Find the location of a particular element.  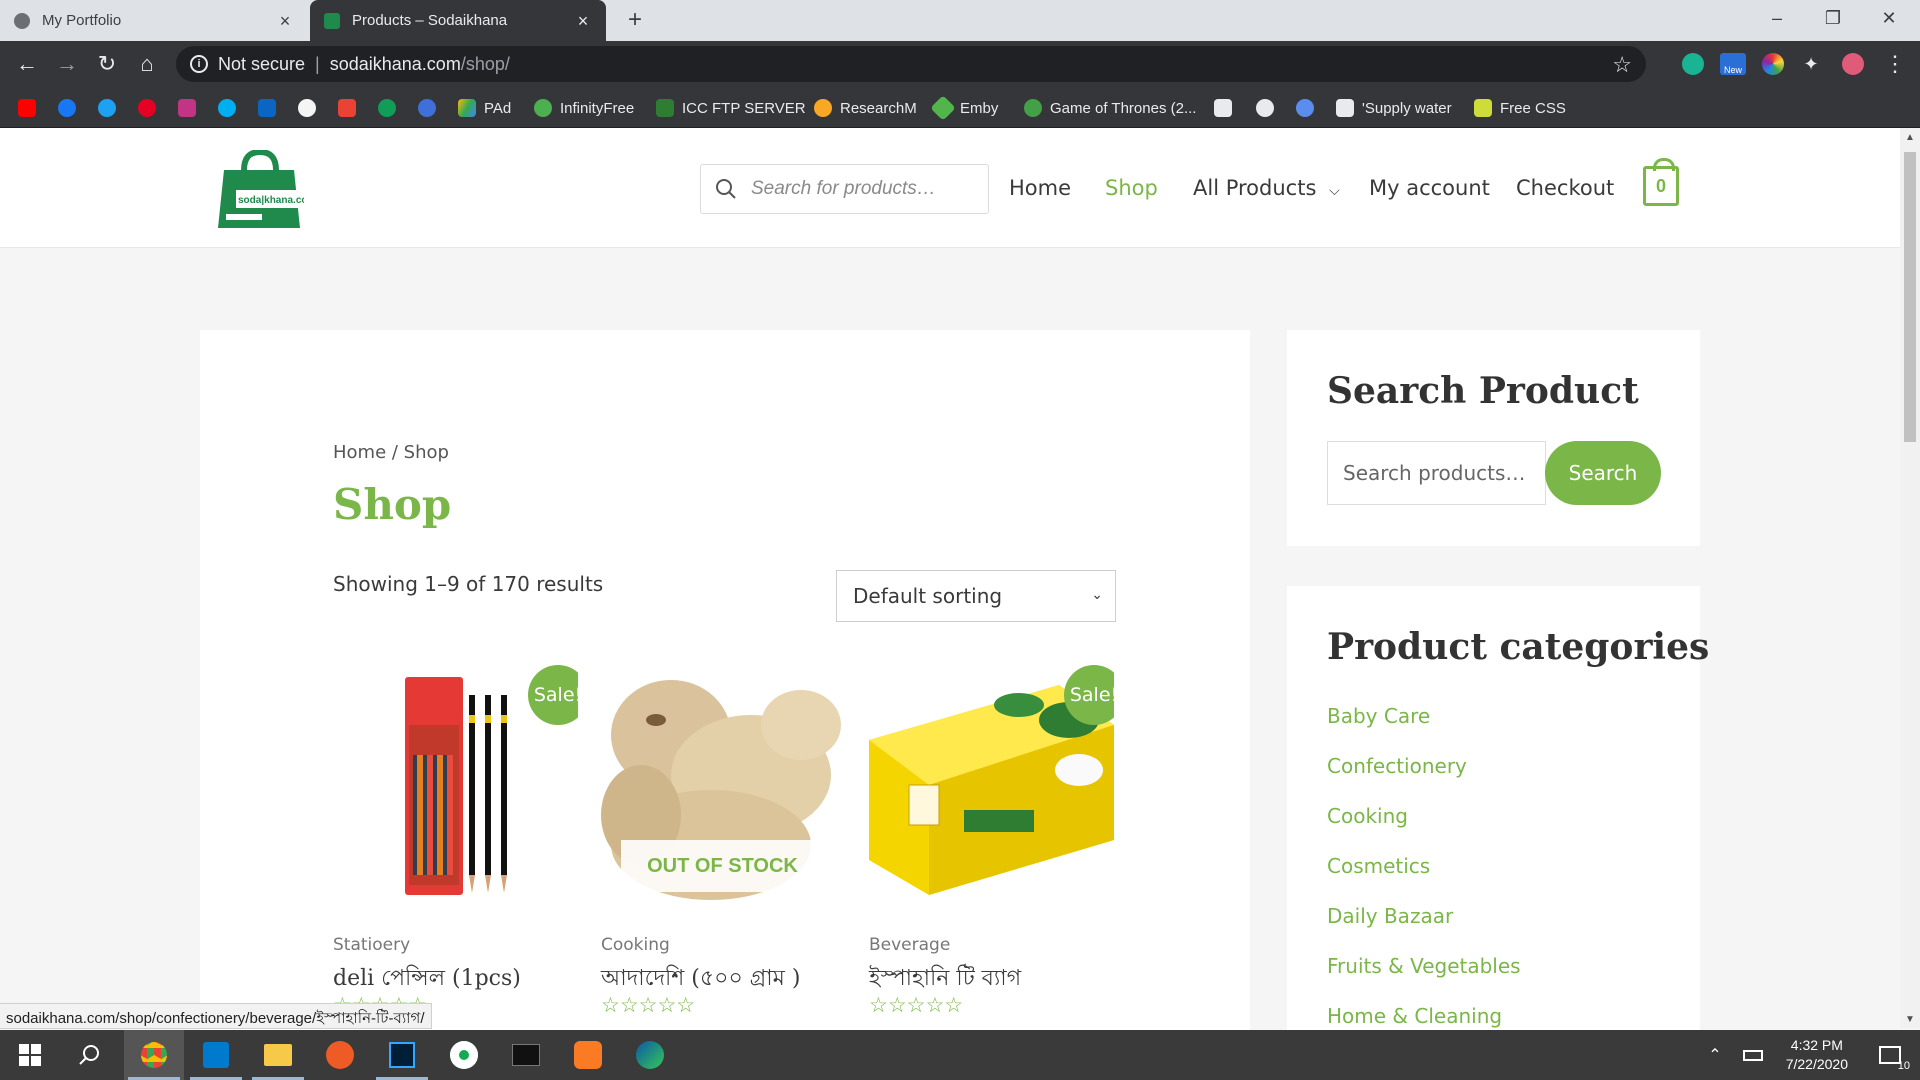

bookmark-researchm: ResearchM is located at coordinates (865, 108).